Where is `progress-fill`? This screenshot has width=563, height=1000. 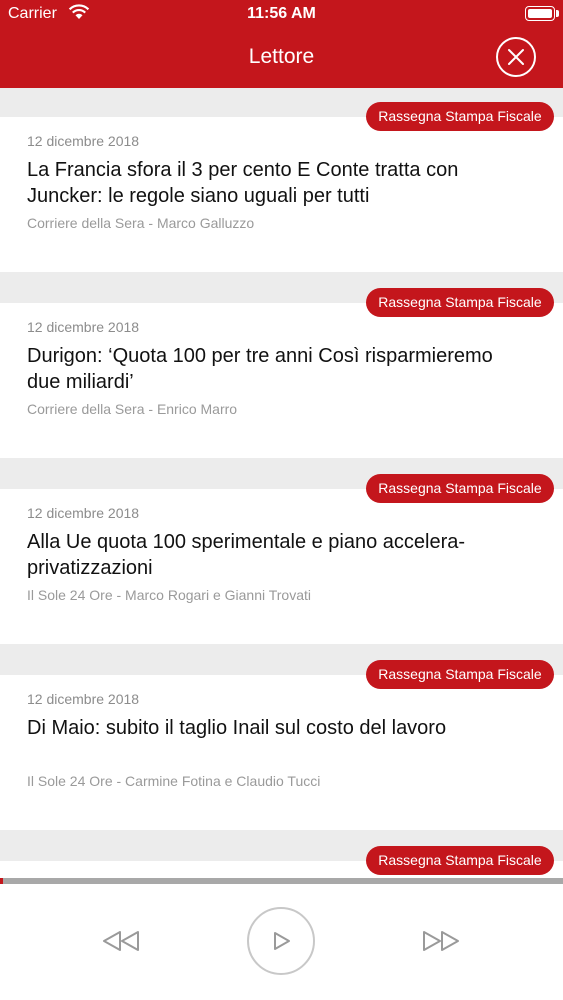
progress-fill is located at coordinates (1, 881).